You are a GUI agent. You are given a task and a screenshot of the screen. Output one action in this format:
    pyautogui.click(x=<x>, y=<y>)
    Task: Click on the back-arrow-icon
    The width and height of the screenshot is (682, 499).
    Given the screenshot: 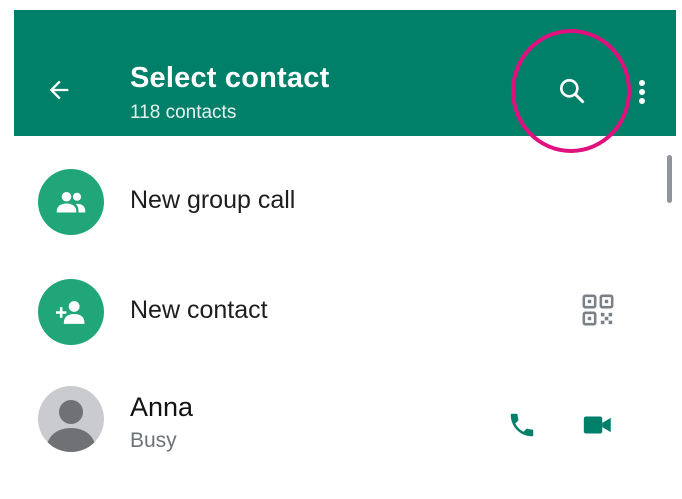 What is the action you would take?
    pyautogui.click(x=59, y=90)
    